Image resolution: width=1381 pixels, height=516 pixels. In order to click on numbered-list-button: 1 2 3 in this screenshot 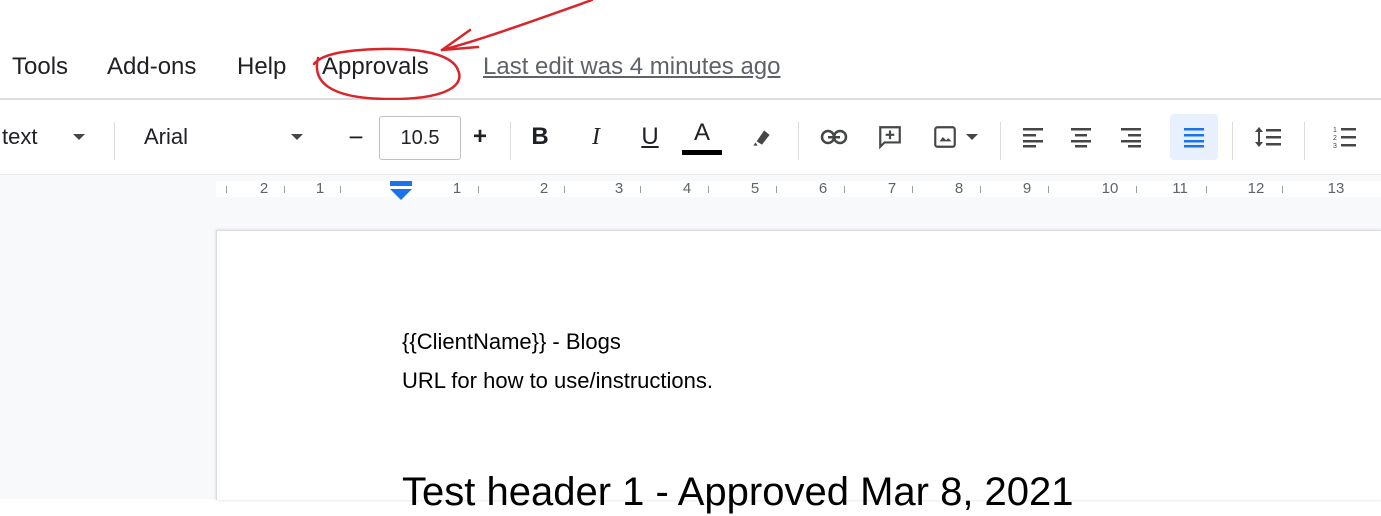, I will do `click(1344, 137)`.